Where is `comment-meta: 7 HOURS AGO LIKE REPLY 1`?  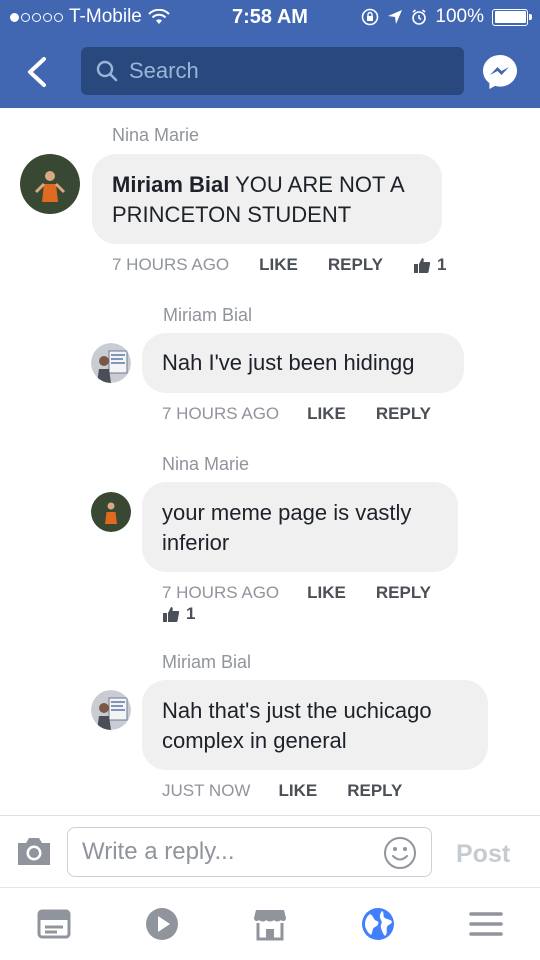 comment-meta: 7 HOURS AGO LIKE REPLY 1 is located at coordinates (279, 265).